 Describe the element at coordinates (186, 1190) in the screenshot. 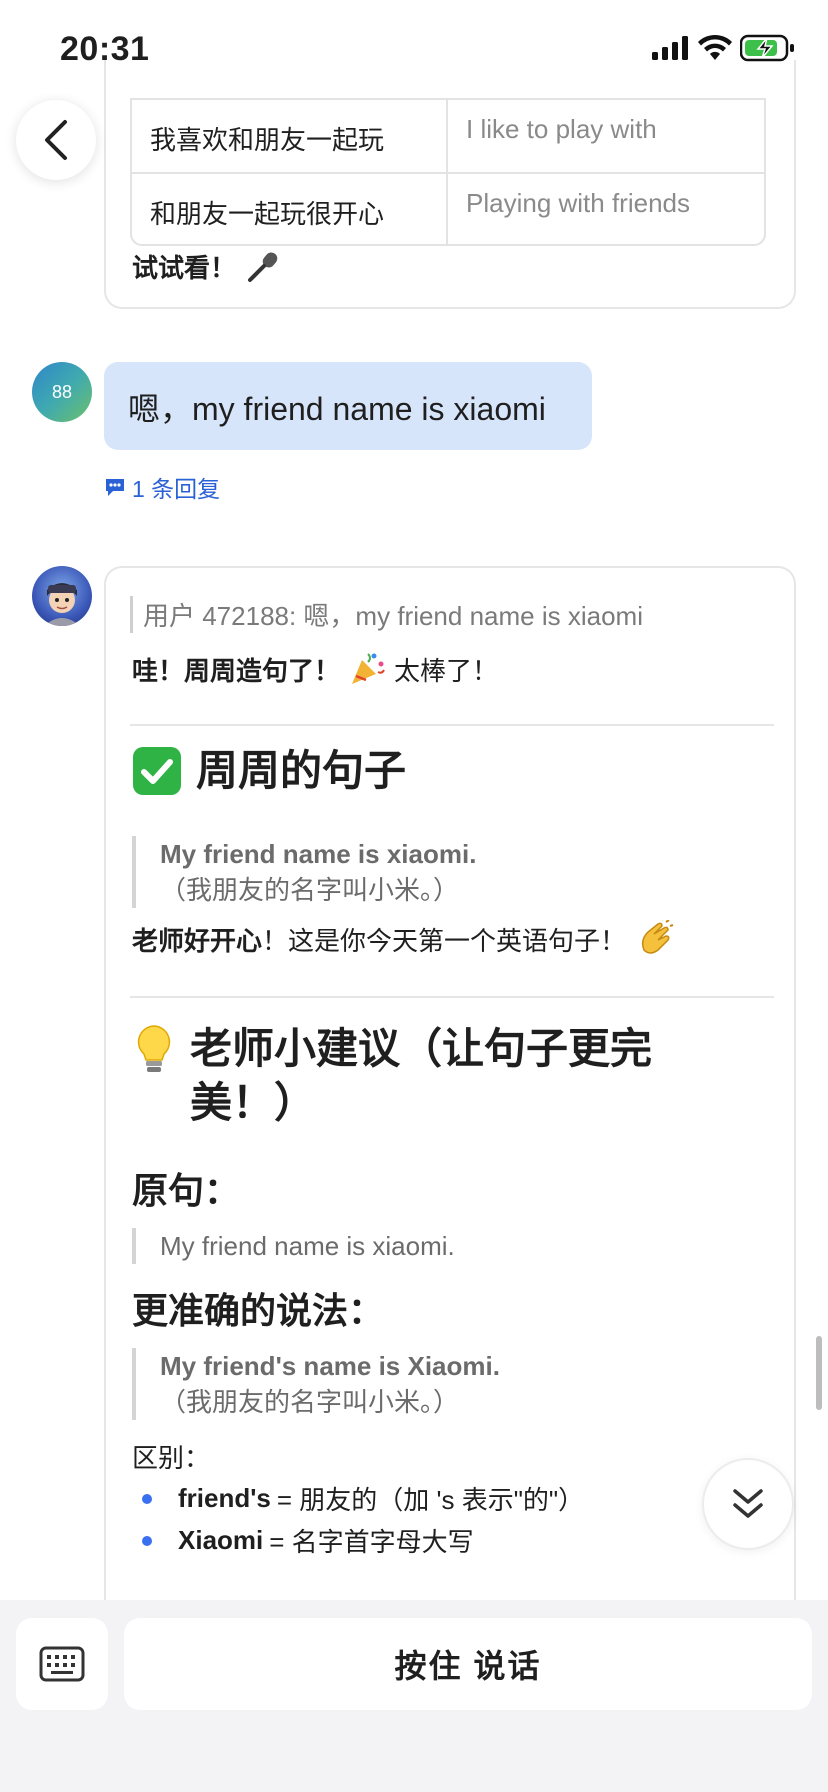

I see `original-label: 原句：` at that location.